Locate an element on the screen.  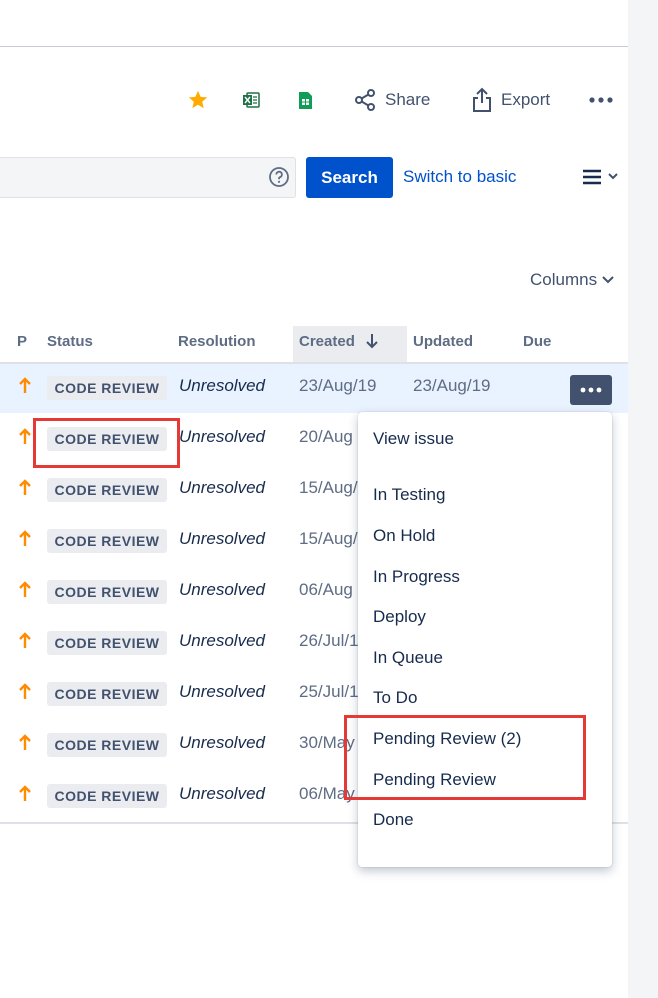
export-label: Export is located at coordinates (526, 99).